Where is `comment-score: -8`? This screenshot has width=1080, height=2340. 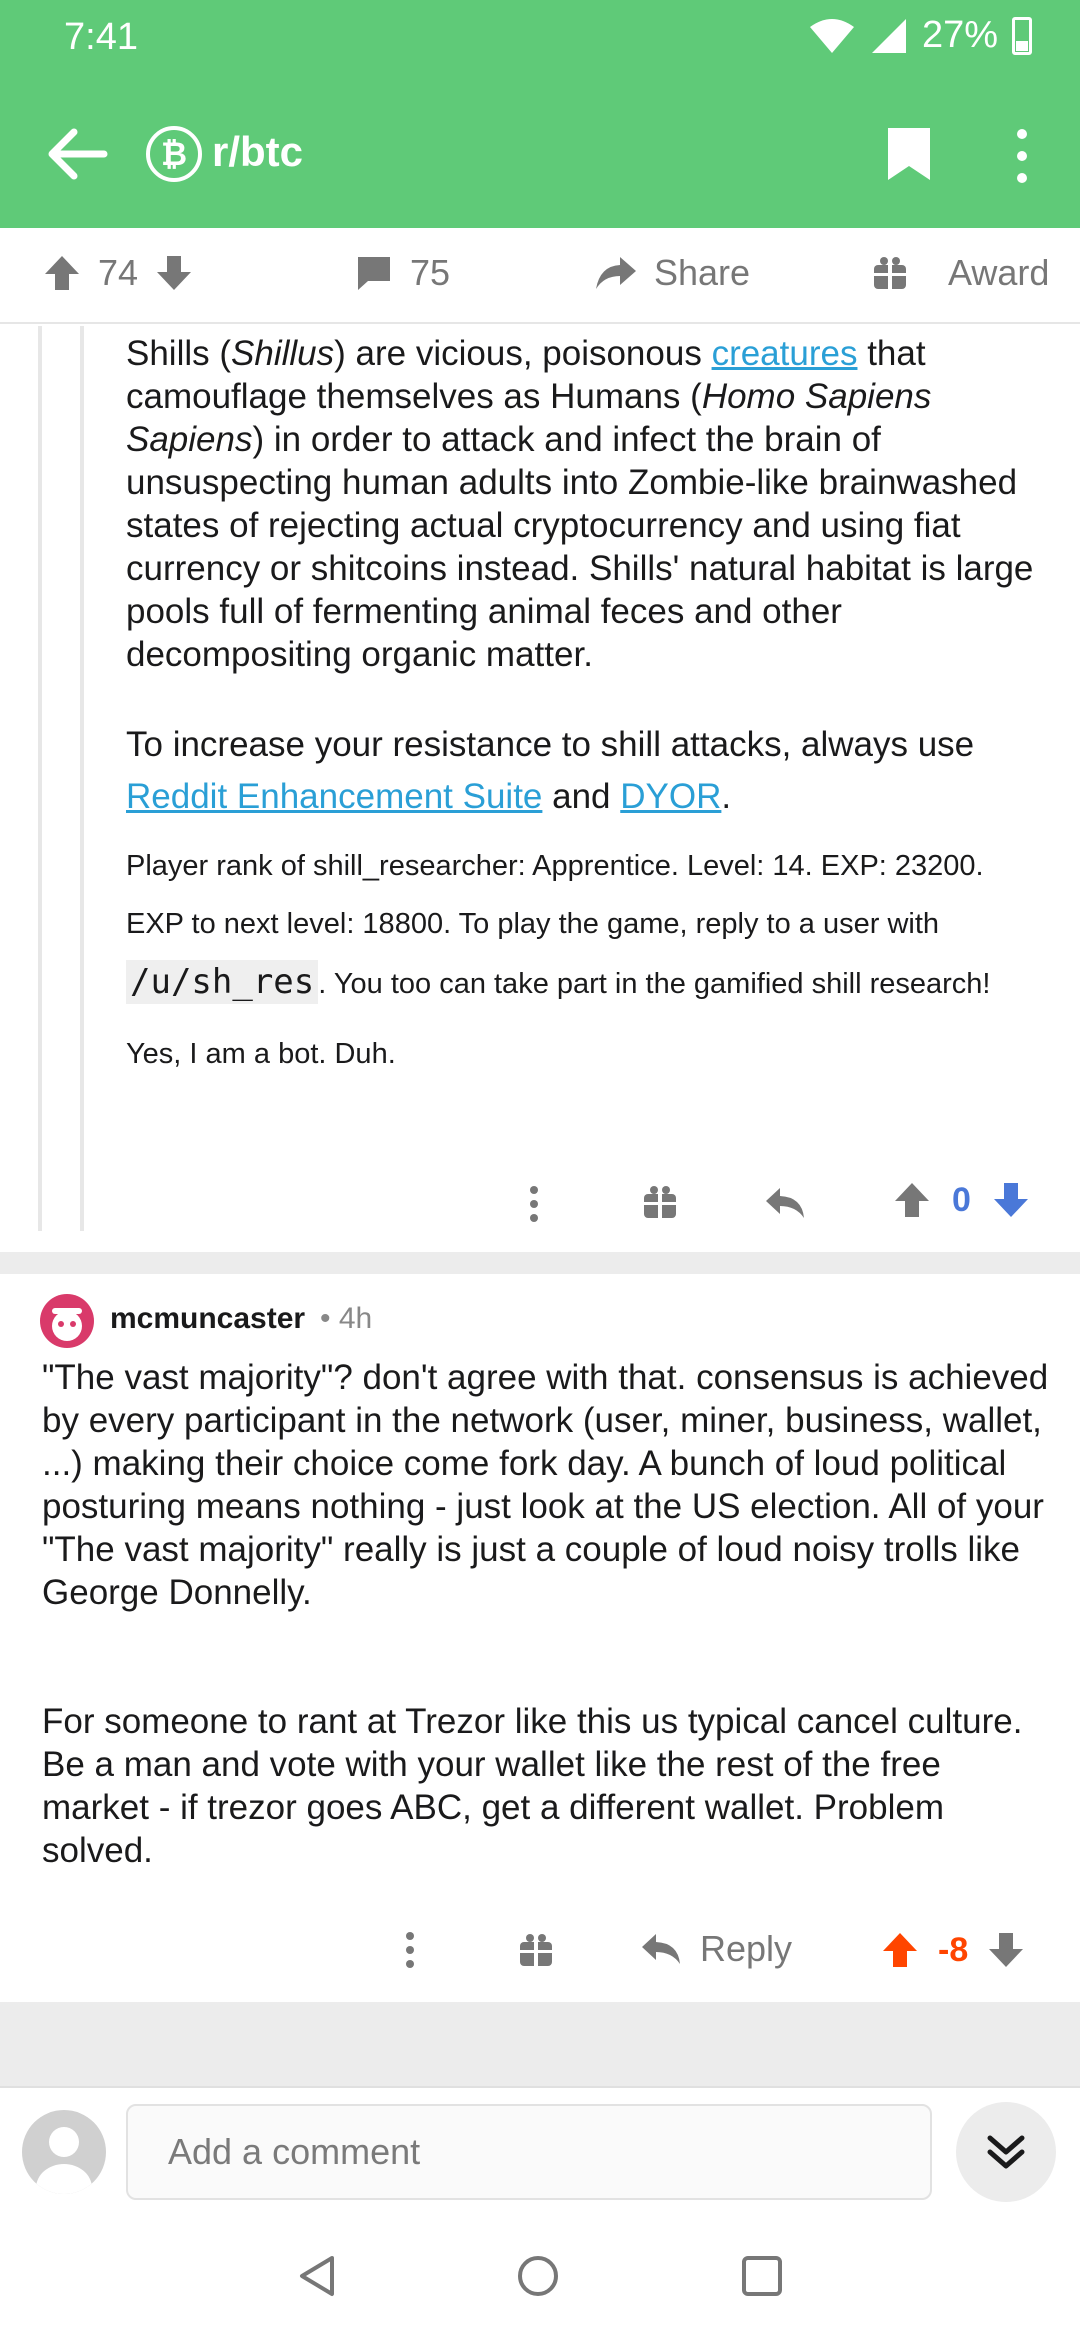 comment-score: -8 is located at coordinates (953, 1949).